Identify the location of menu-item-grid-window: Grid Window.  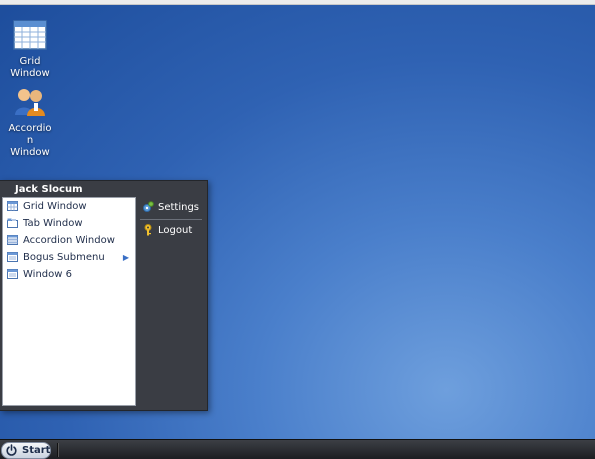
(69, 206).